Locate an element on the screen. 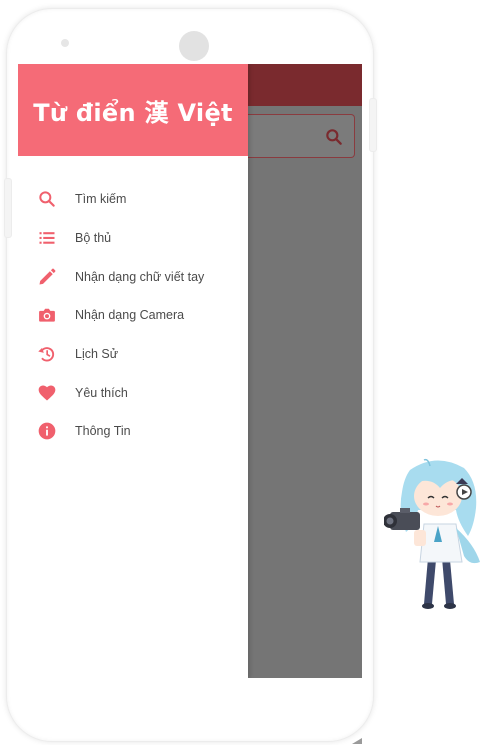 Image resolution: width=501 pixels, height=745 pixels. camera-icon is located at coordinates (47, 315).